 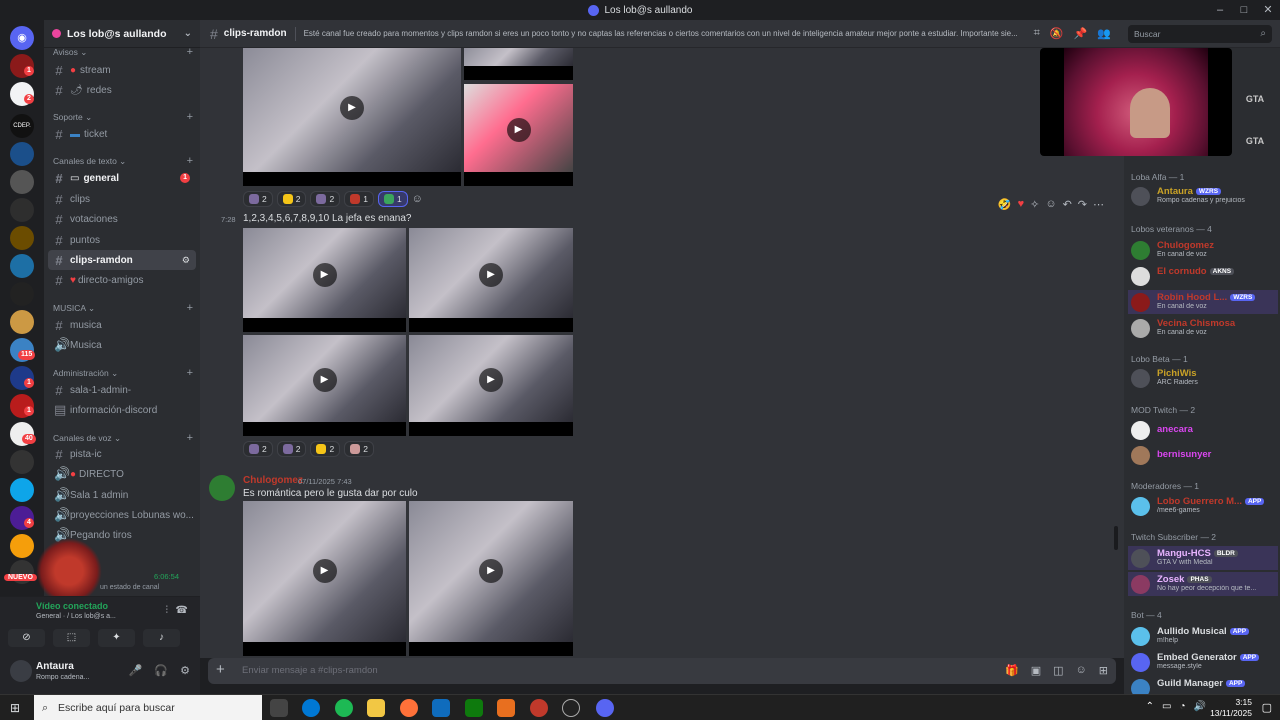 I want to click on voice-channel-musica: 🔊 Musica, so click(x=122, y=345).